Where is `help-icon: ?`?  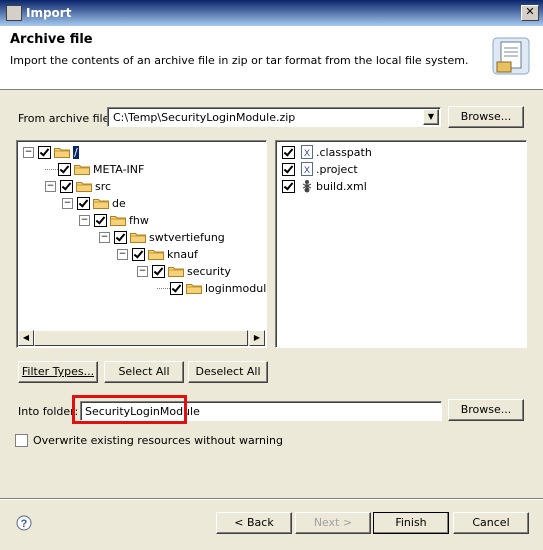
help-icon: ? is located at coordinates (24, 523).